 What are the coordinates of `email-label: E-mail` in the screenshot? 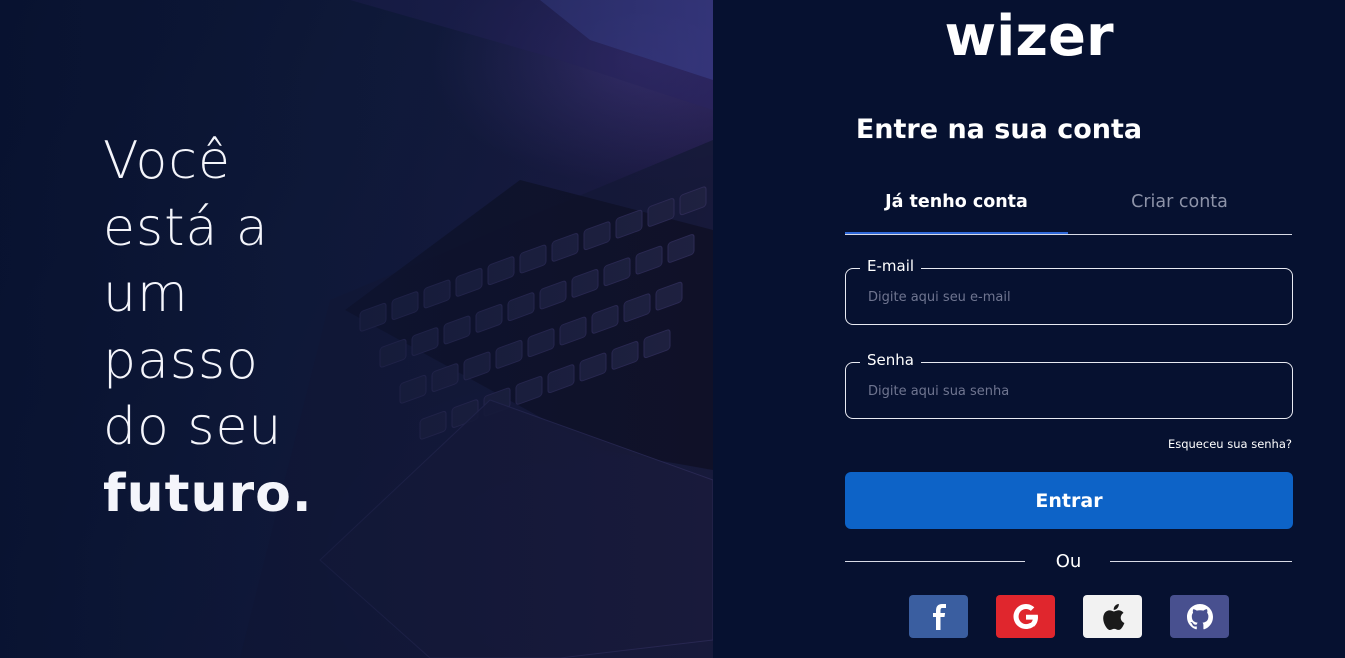 It's located at (891, 266).